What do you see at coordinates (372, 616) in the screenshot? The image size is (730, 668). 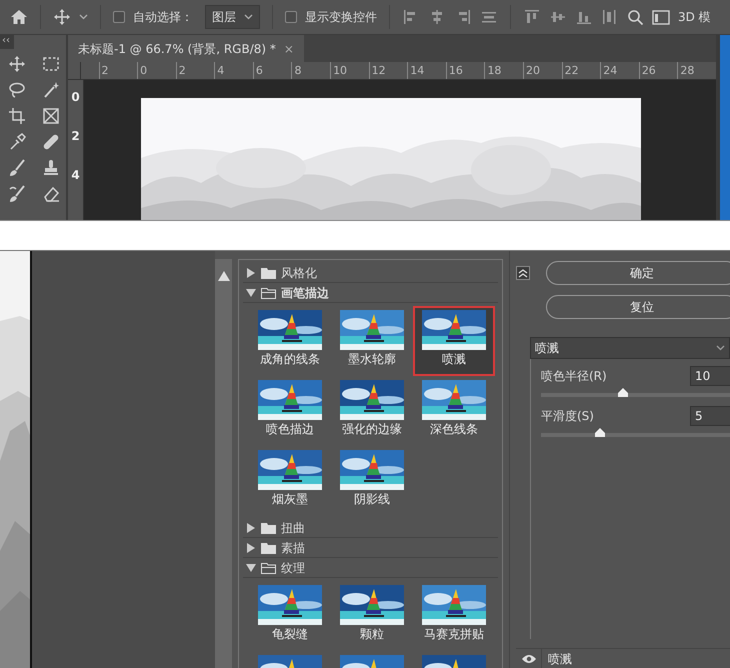 I see `filter-thumbnail: 颗粒` at bounding box center [372, 616].